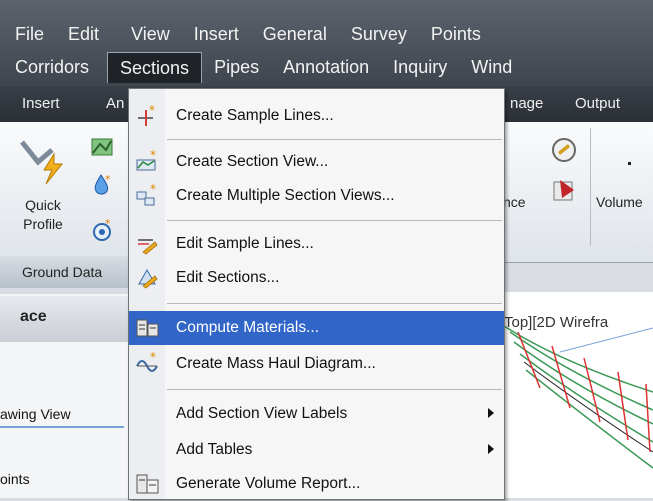 This screenshot has width=653, height=501. Describe the element at coordinates (103, 148) in the screenshot. I see `surface-icon` at that location.